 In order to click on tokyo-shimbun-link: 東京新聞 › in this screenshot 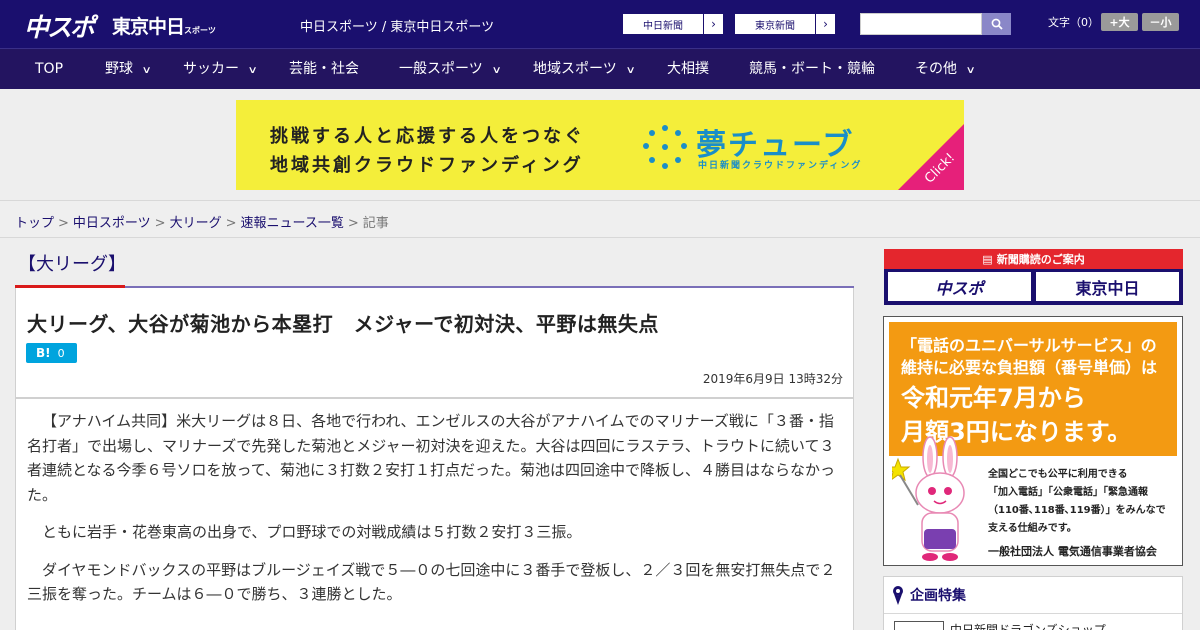, I will do `click(785, 24)`.